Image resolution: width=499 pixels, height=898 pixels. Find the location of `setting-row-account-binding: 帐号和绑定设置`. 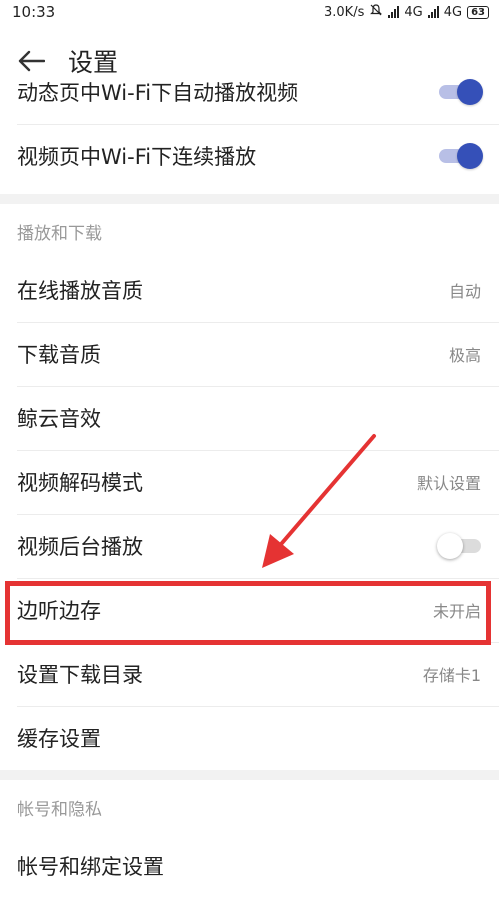

setting-row-account-binding: 帐号和绑定设置 is located at coordinates (249, 866).